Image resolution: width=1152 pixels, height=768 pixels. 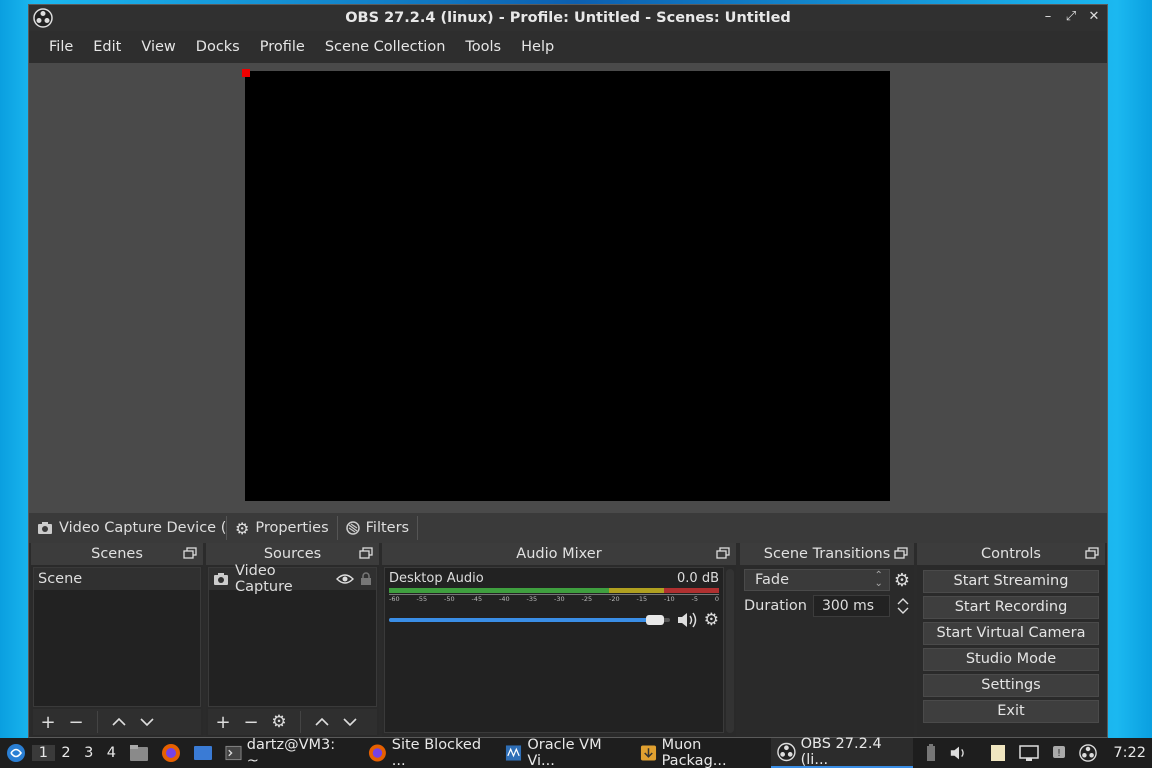 I want to click on duration-stepper, so click(x=903, y=606).